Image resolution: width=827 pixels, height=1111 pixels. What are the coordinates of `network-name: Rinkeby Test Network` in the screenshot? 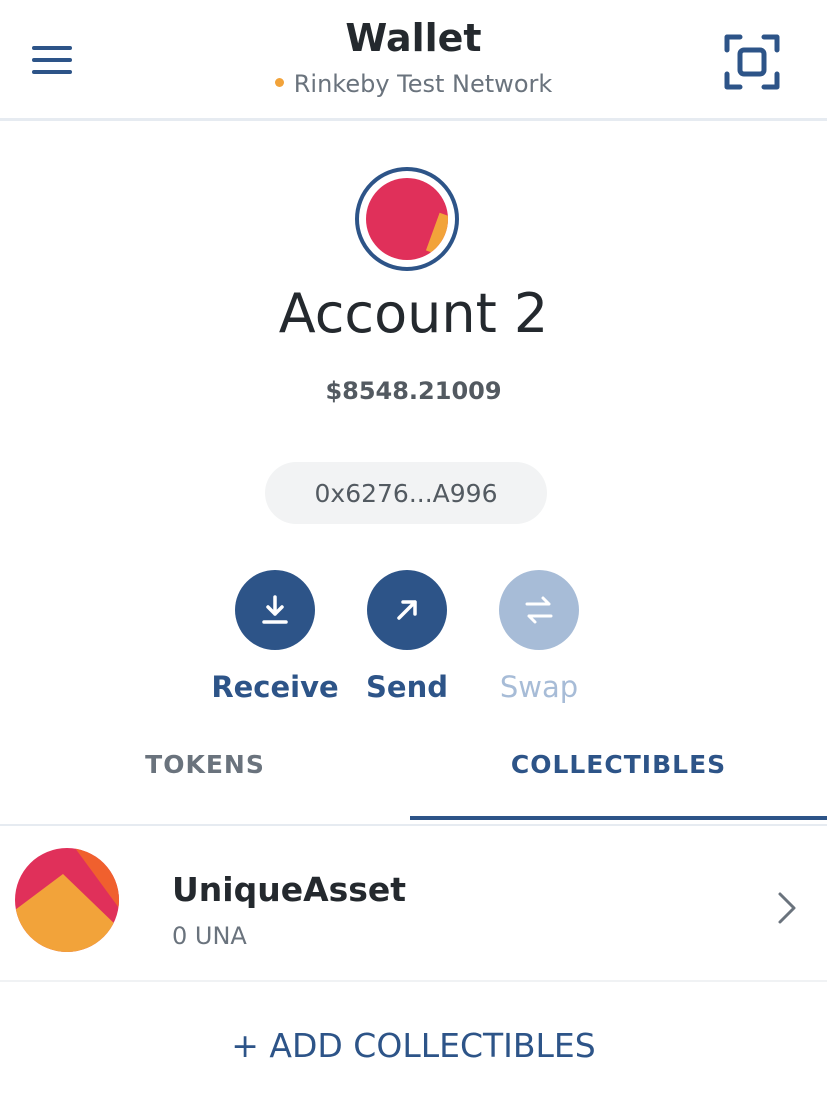 It's located at (423, 84).